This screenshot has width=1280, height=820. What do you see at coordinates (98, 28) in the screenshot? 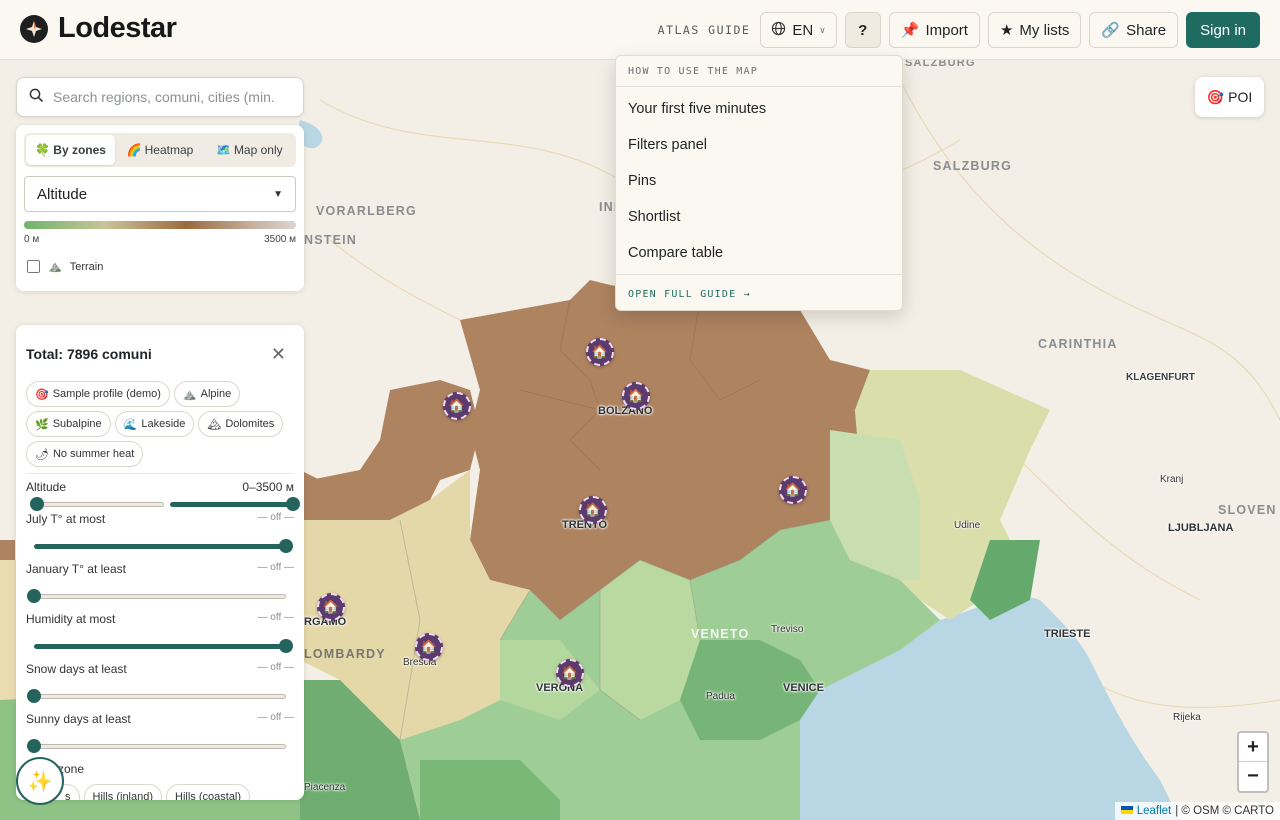
I see `brand: Lodestar` at bounding box center [98, 28].